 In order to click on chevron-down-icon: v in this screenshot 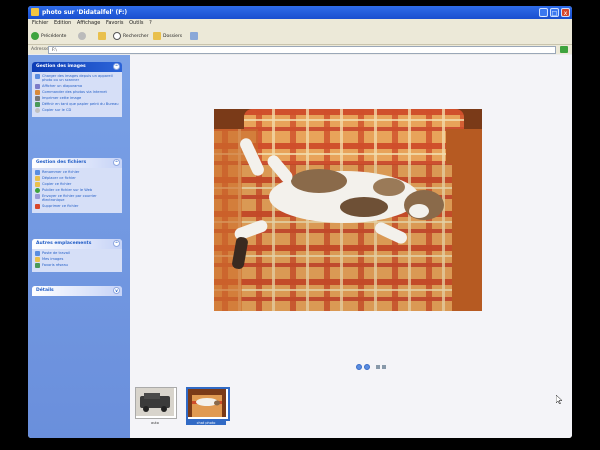, I will do `click(116, 290)`.